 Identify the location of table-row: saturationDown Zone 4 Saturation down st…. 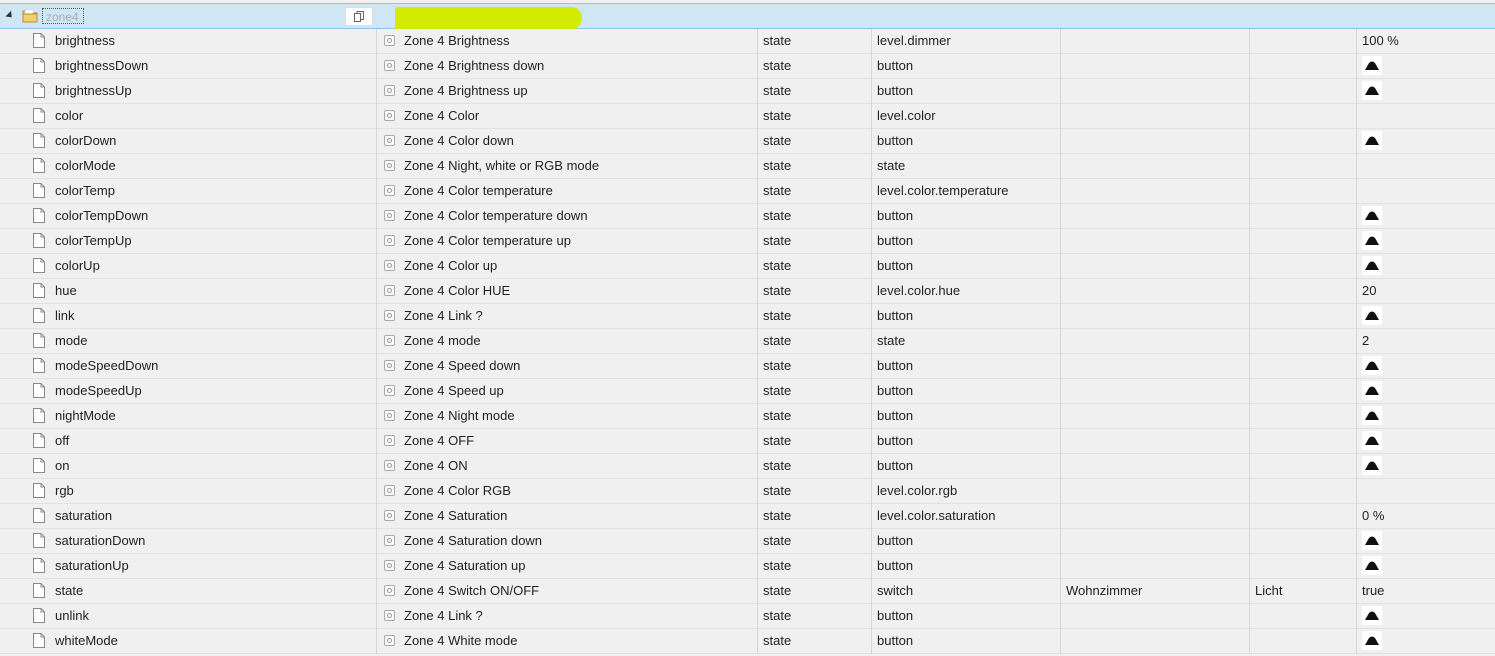
(747, 541).